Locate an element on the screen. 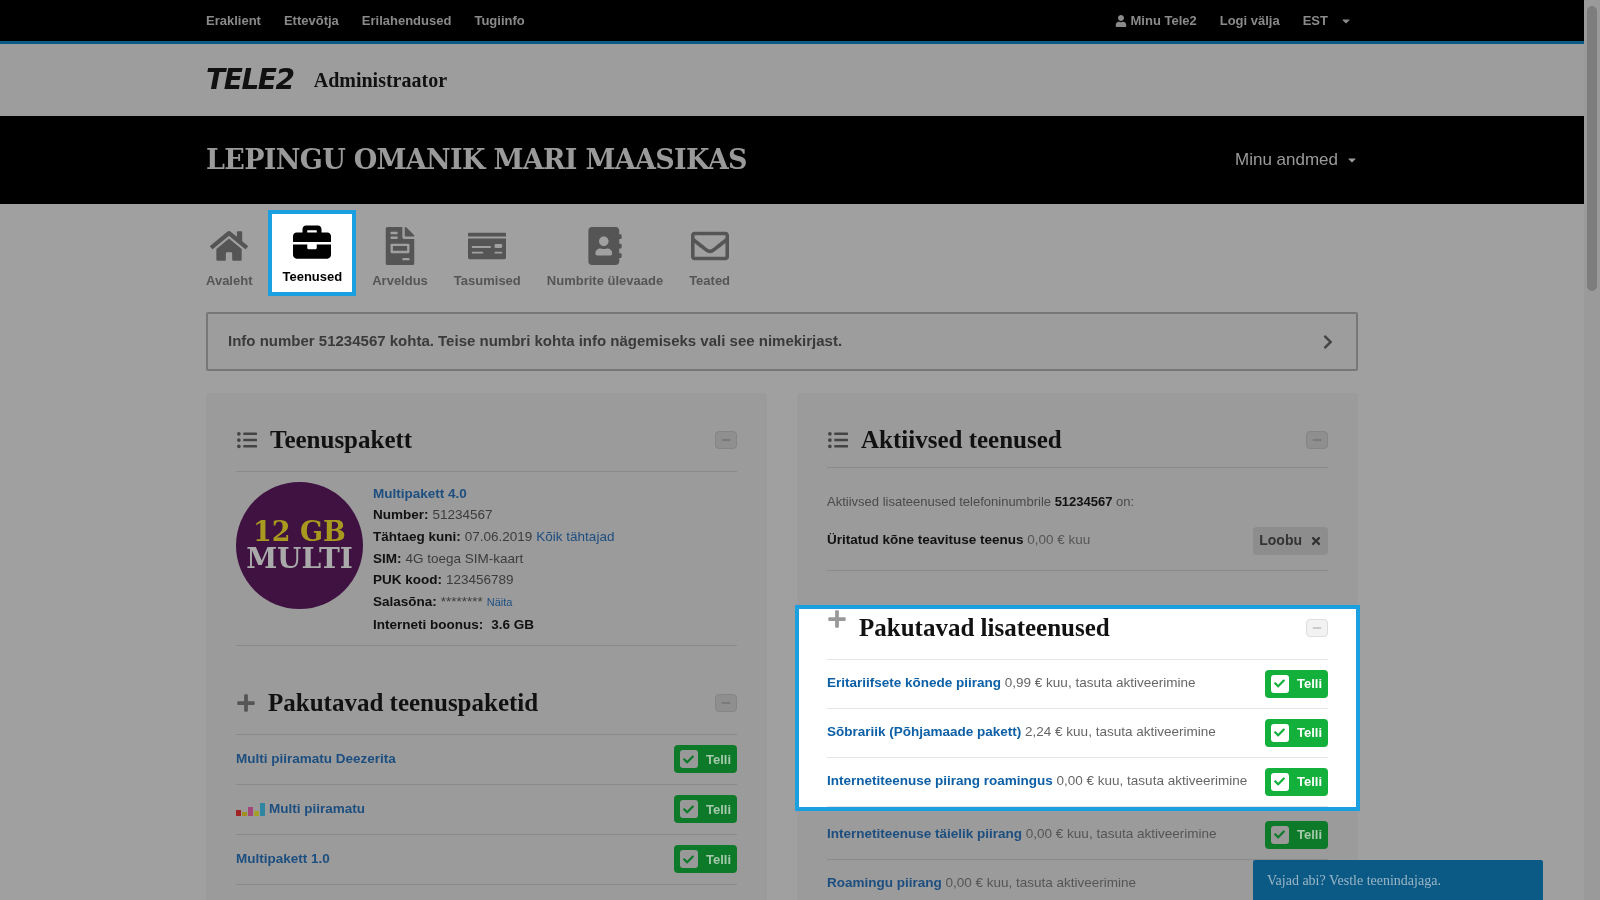 Image resolution: width=1600 pixels, height=900 pixels. user-icon is located at coordinates (1120, 20).